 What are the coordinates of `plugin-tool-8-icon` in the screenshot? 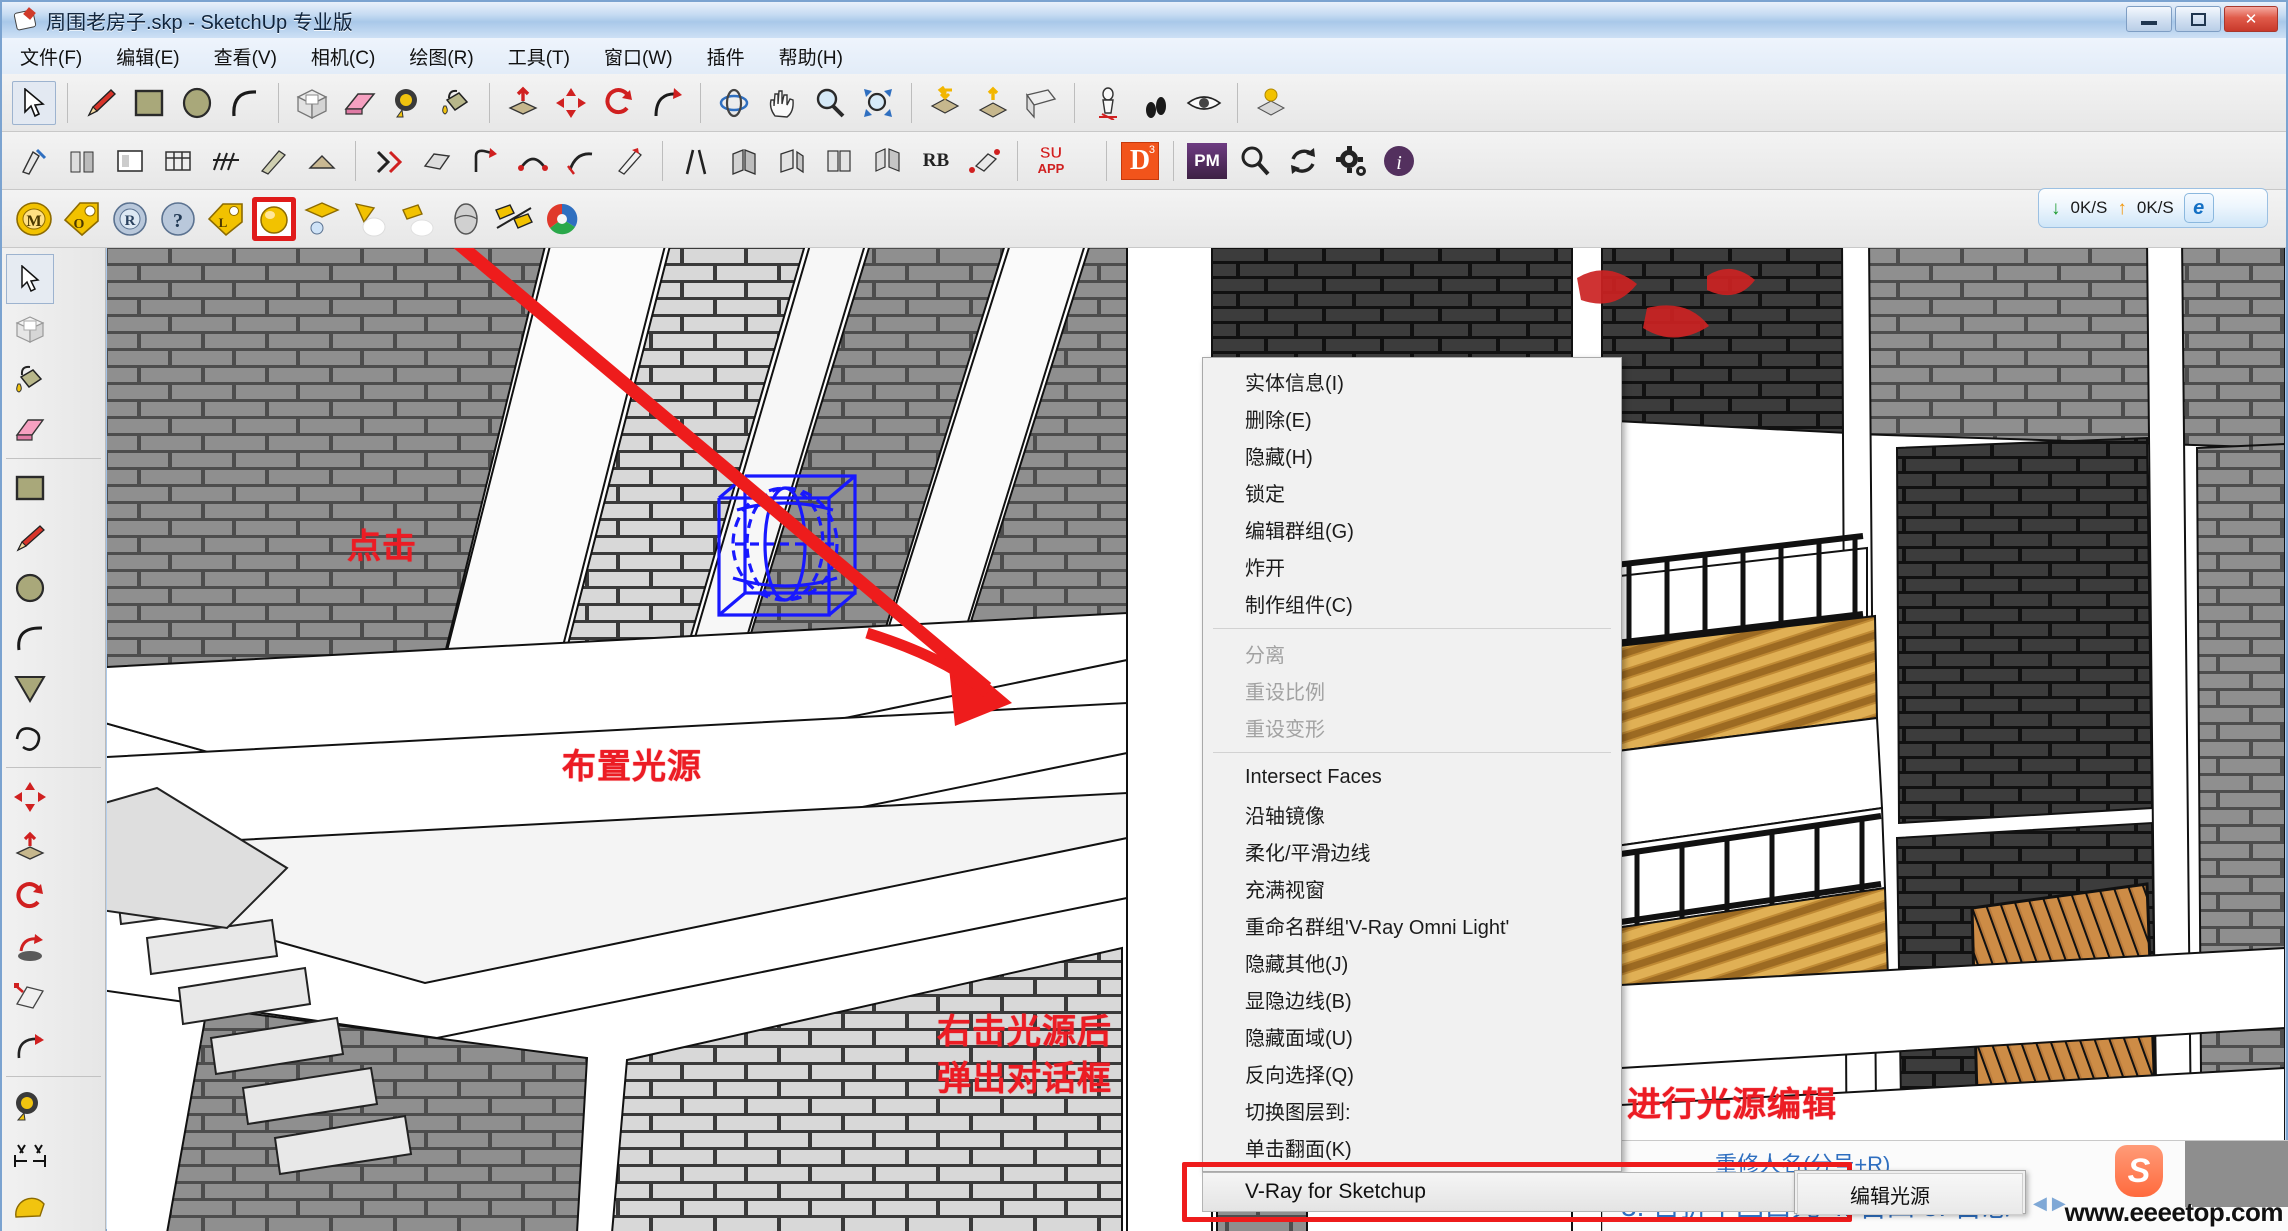 It's located at (389, 161).